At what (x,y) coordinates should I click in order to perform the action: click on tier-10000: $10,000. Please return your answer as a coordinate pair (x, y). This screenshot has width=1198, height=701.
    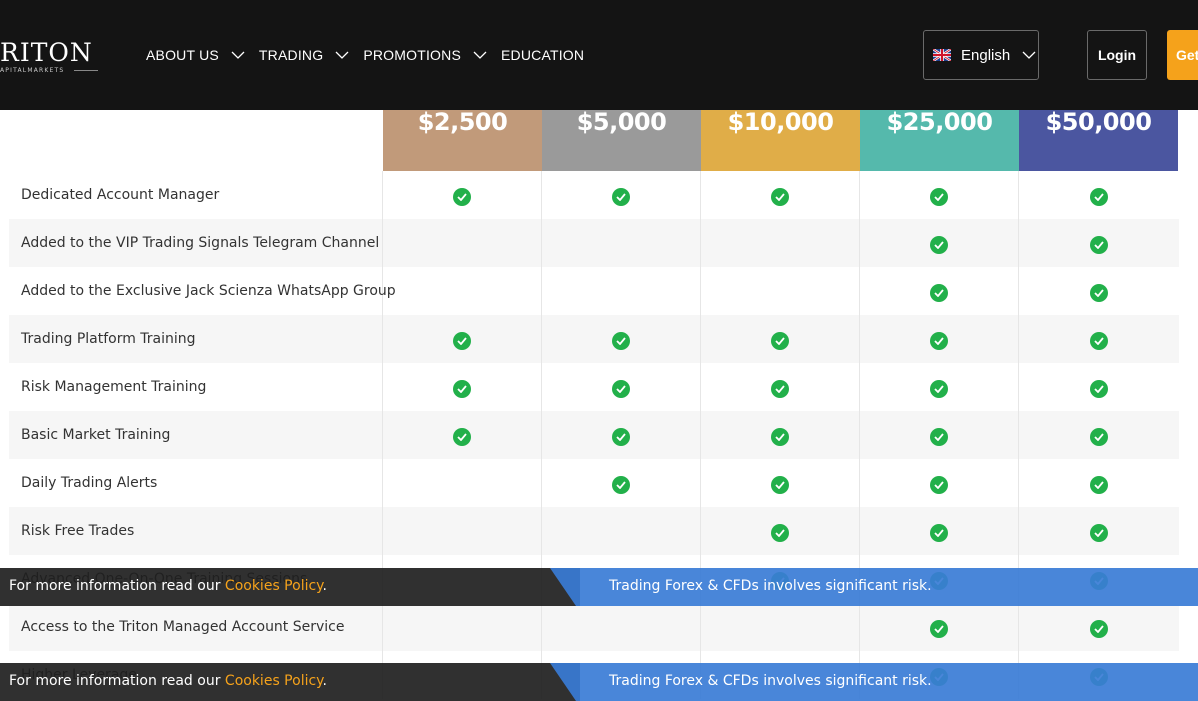
    Looking at the image, I should click on (780, 140).